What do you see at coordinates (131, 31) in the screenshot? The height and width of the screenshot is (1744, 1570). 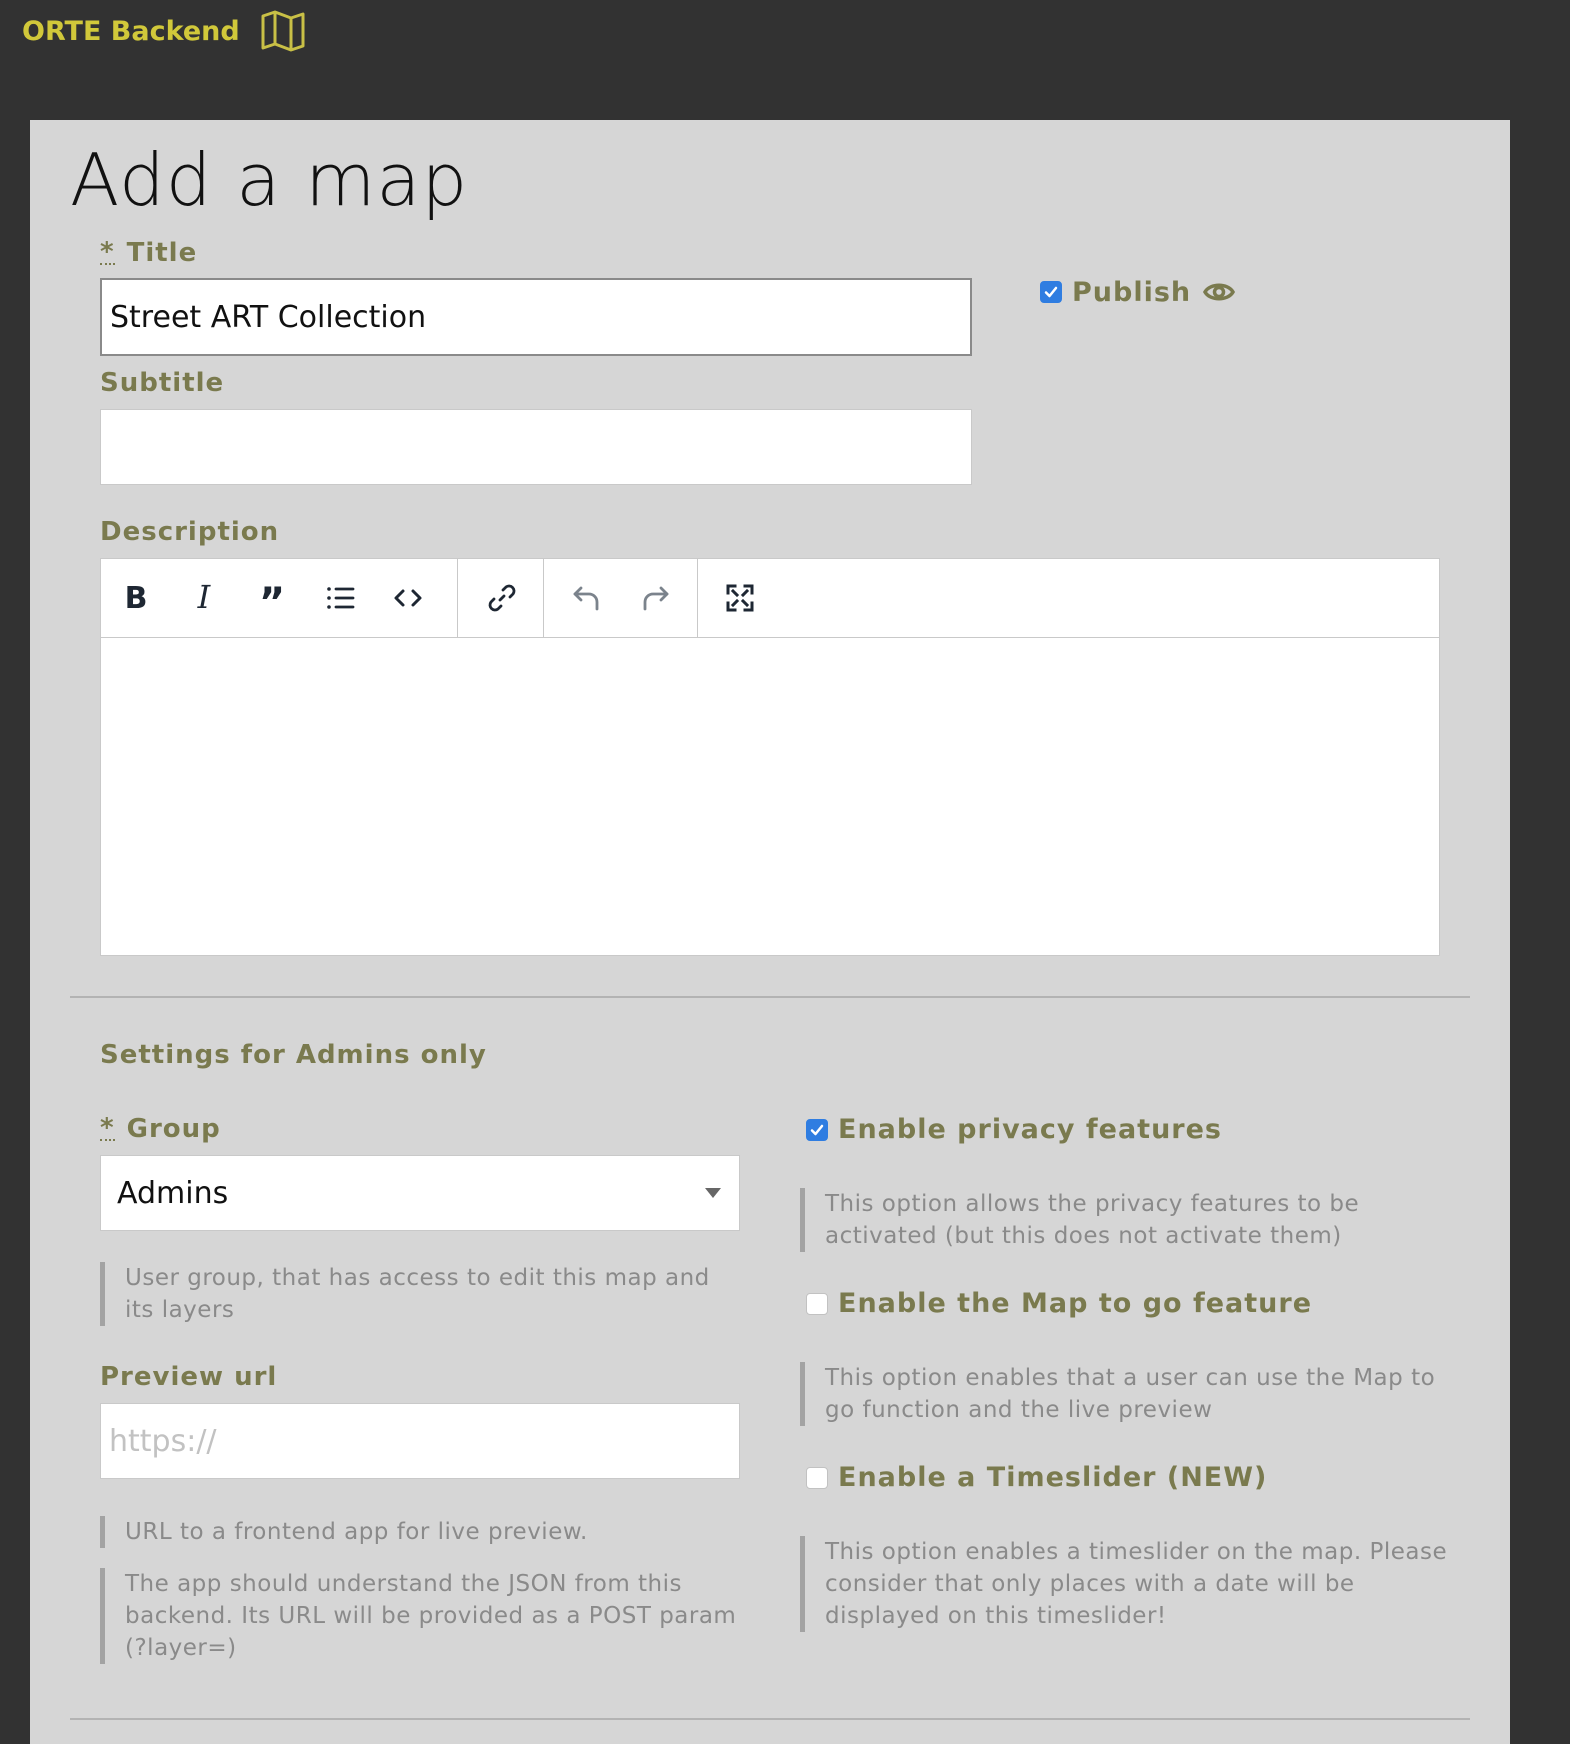 I see `brand-name: ORTE Backend` at bounding box center [131, 31].